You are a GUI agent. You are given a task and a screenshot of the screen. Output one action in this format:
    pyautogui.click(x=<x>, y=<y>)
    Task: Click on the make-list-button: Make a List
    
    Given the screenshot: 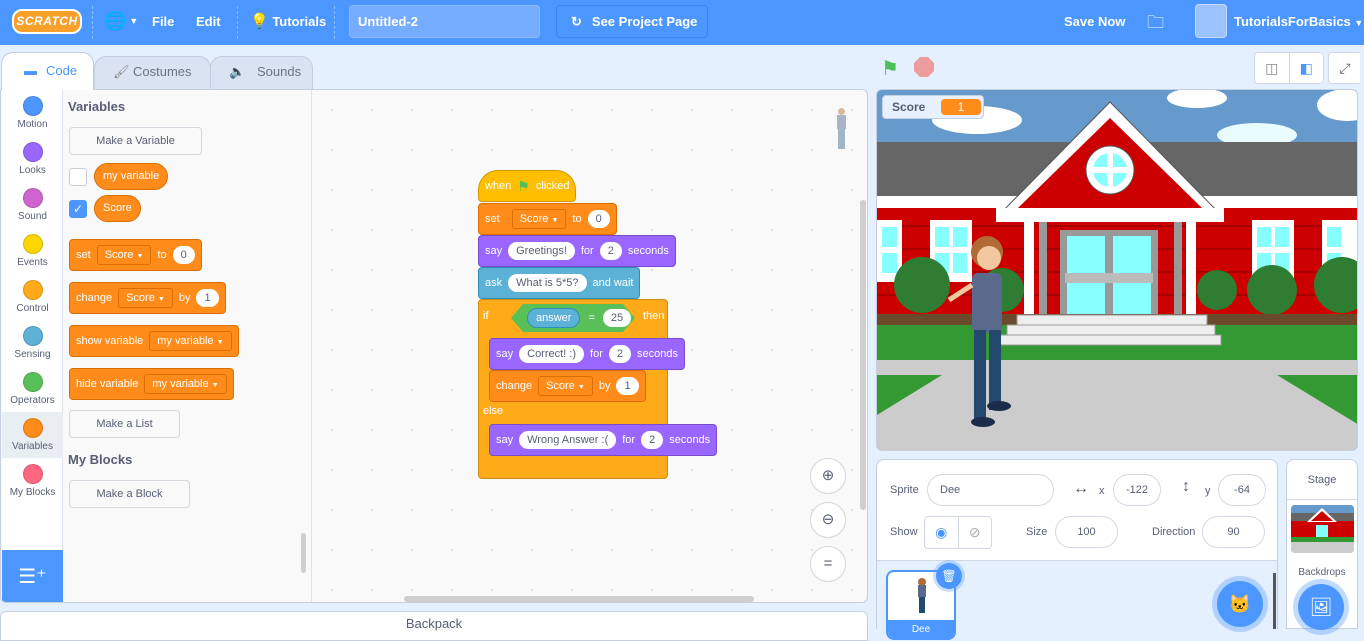 What is the action you would take?
    pyautogui.click(x=124, y=424)
    